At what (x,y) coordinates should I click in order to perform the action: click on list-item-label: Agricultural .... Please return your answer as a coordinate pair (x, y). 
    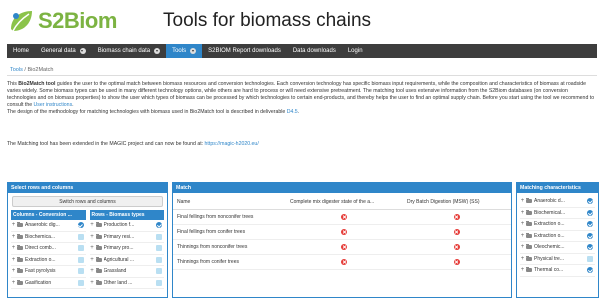
    Looking at the image, I should click on (119, 259).